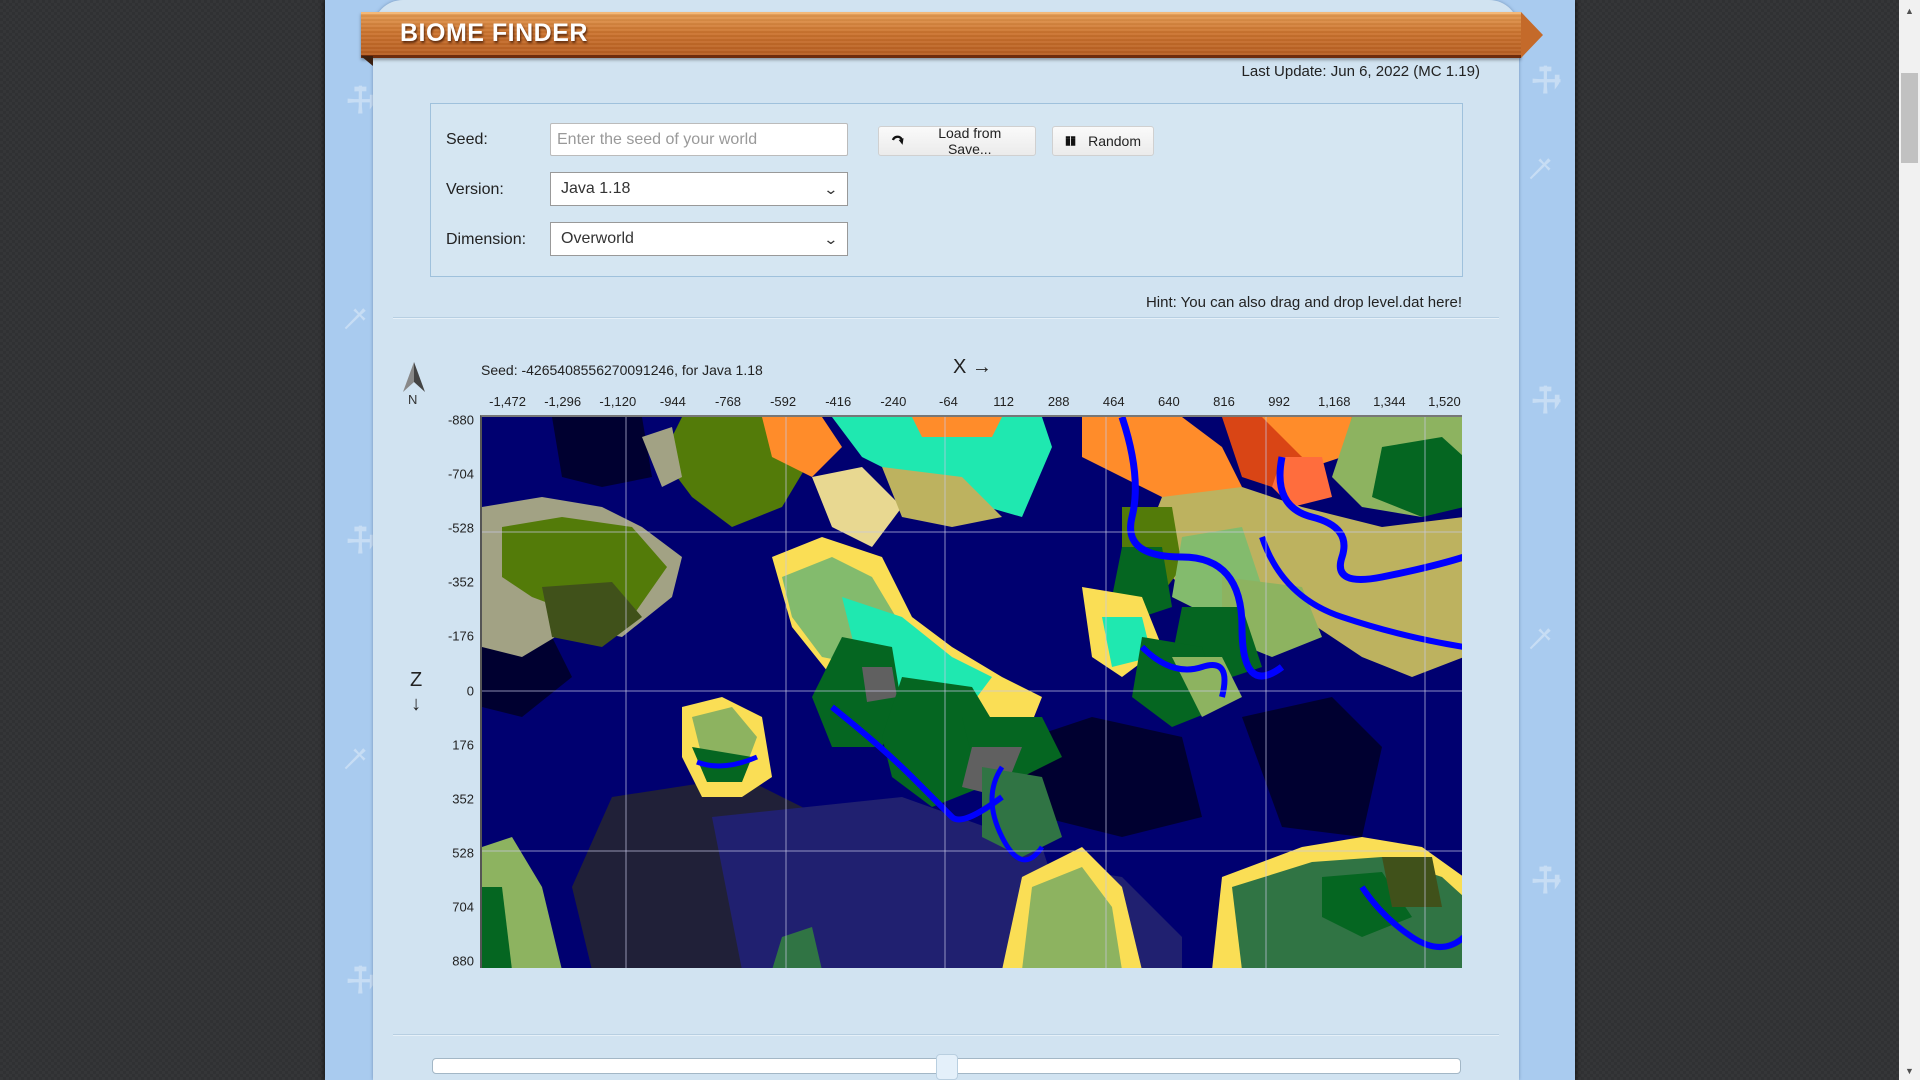 The width and height of the screenshot is (1920, 1080). I want to click on x-tick-label: -592, so click(783, 401).